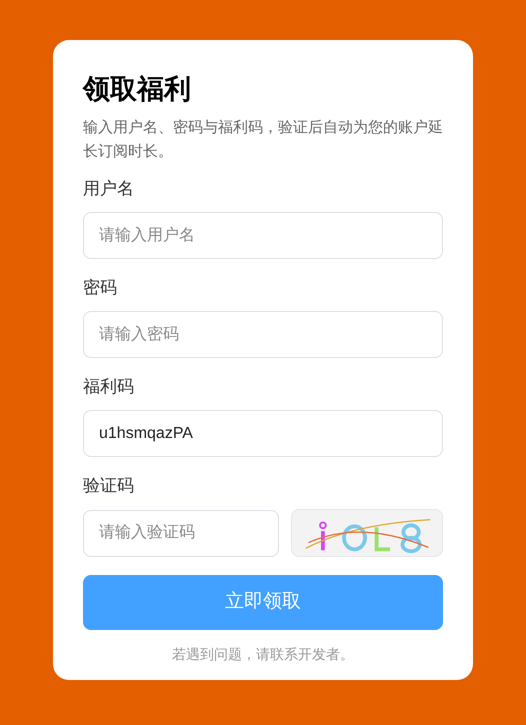 The image size is (526, 725). Describe the element at coordinates (109, 189) in the screenshot. I see `field-label: 用户名` at that location.